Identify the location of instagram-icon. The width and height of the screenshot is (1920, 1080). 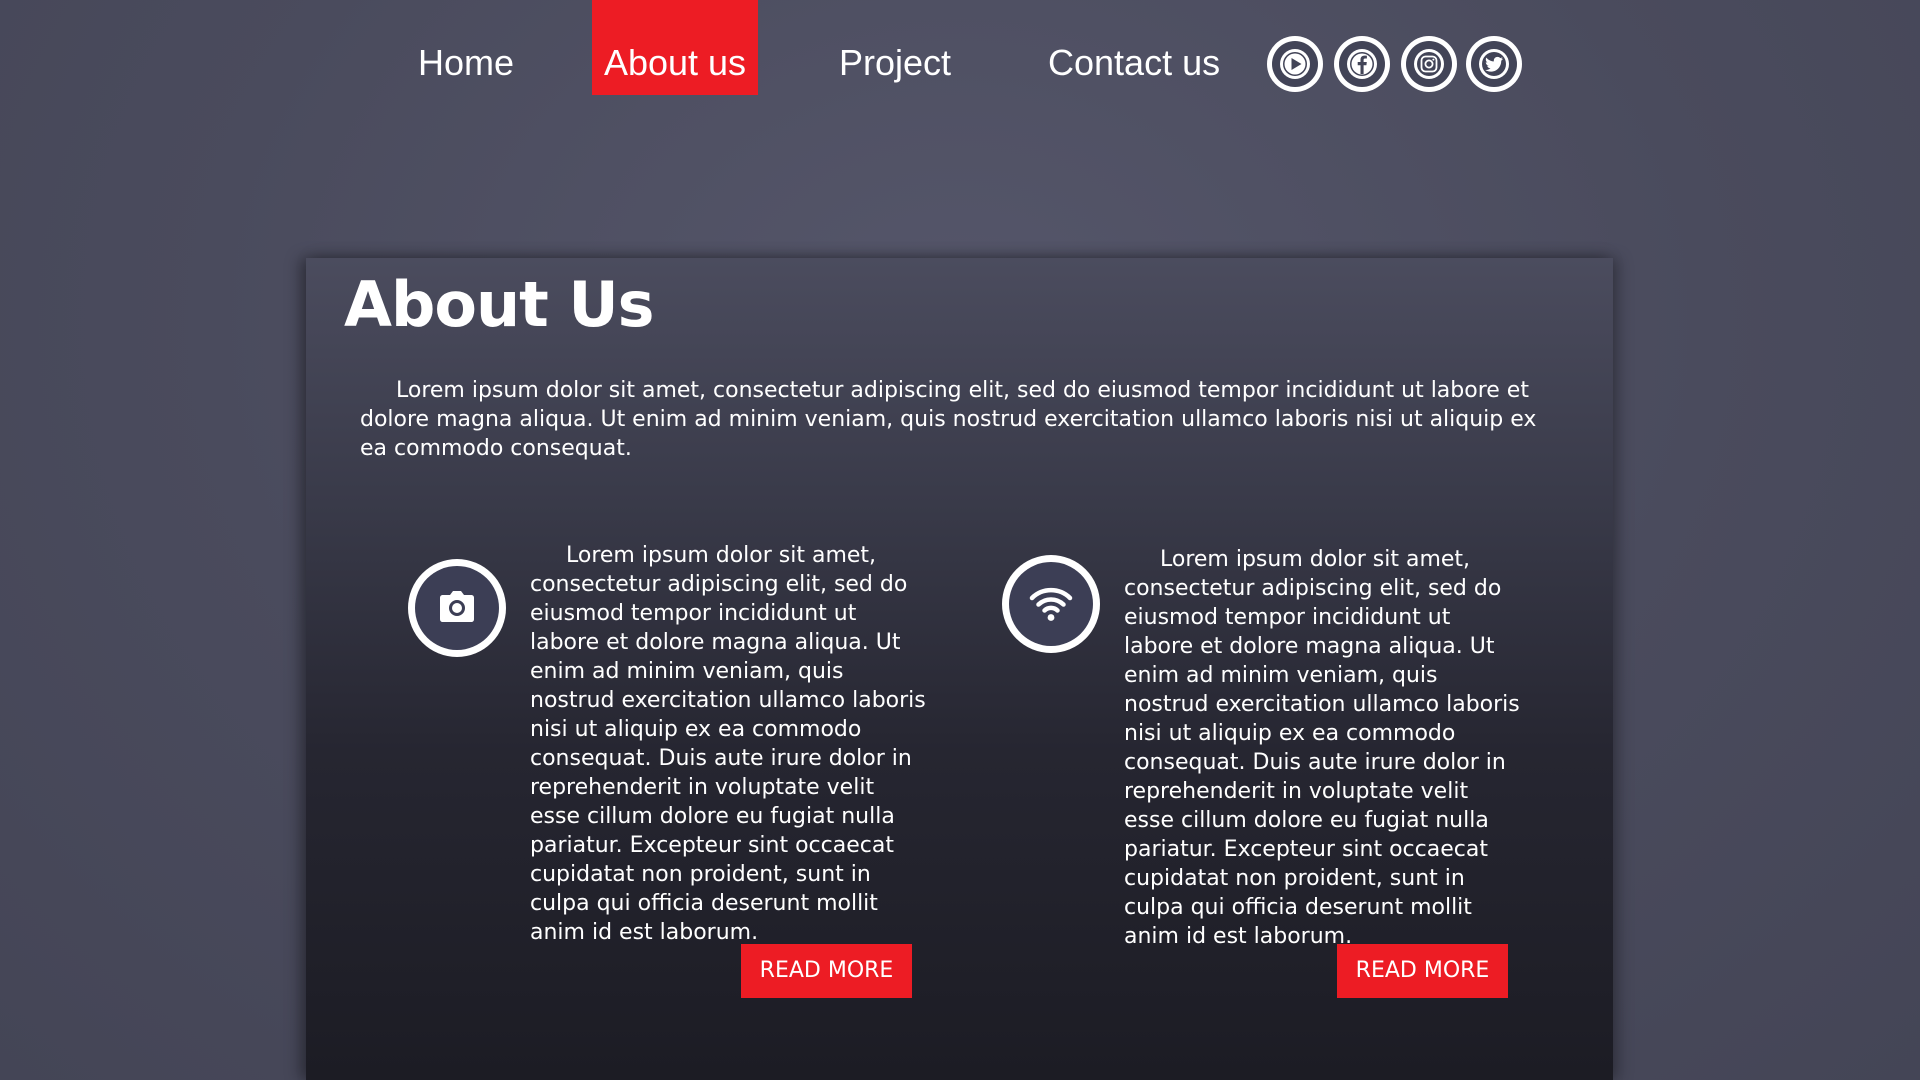
(1429, 64).